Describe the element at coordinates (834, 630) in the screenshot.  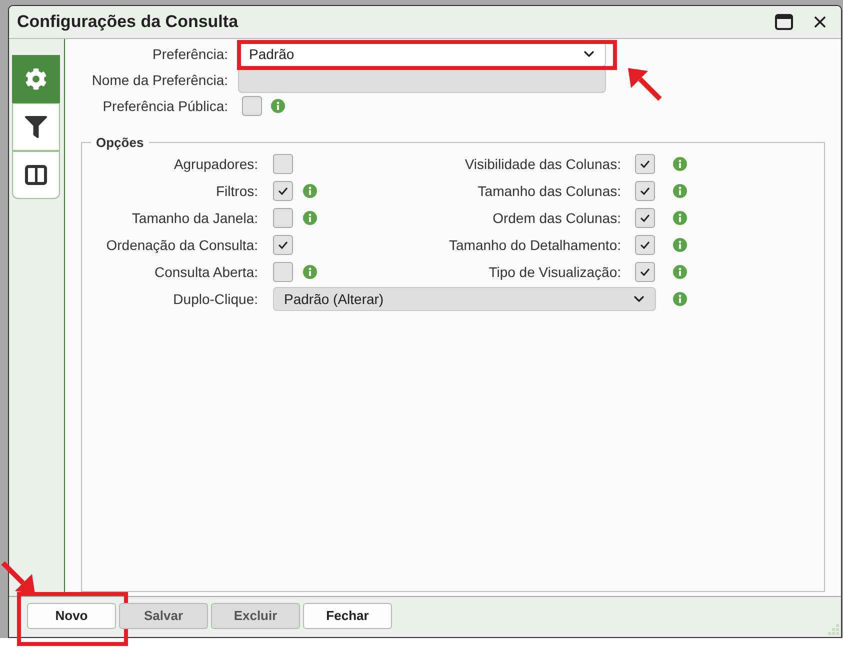
I see `resize-grip-icon` at that location.